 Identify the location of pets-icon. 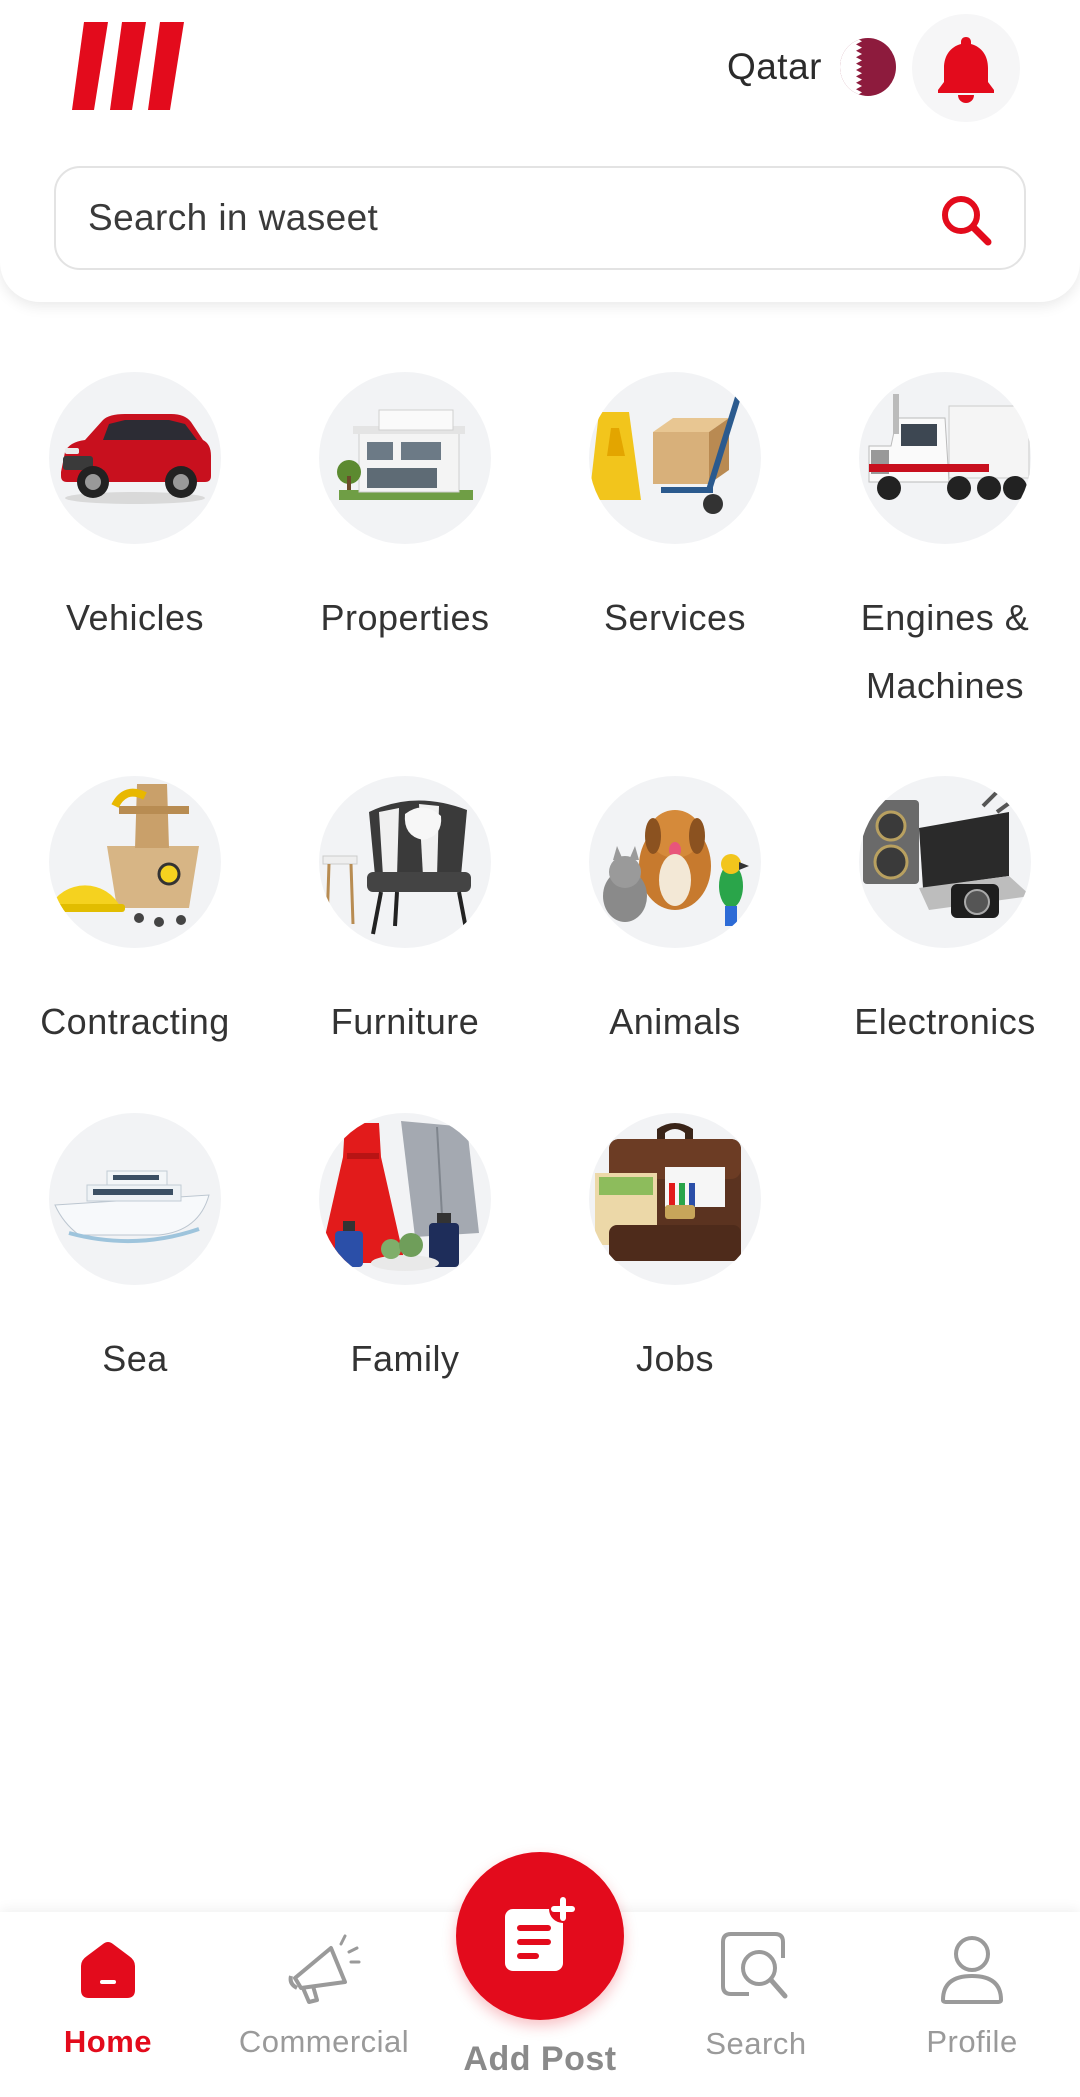
(675, 862).